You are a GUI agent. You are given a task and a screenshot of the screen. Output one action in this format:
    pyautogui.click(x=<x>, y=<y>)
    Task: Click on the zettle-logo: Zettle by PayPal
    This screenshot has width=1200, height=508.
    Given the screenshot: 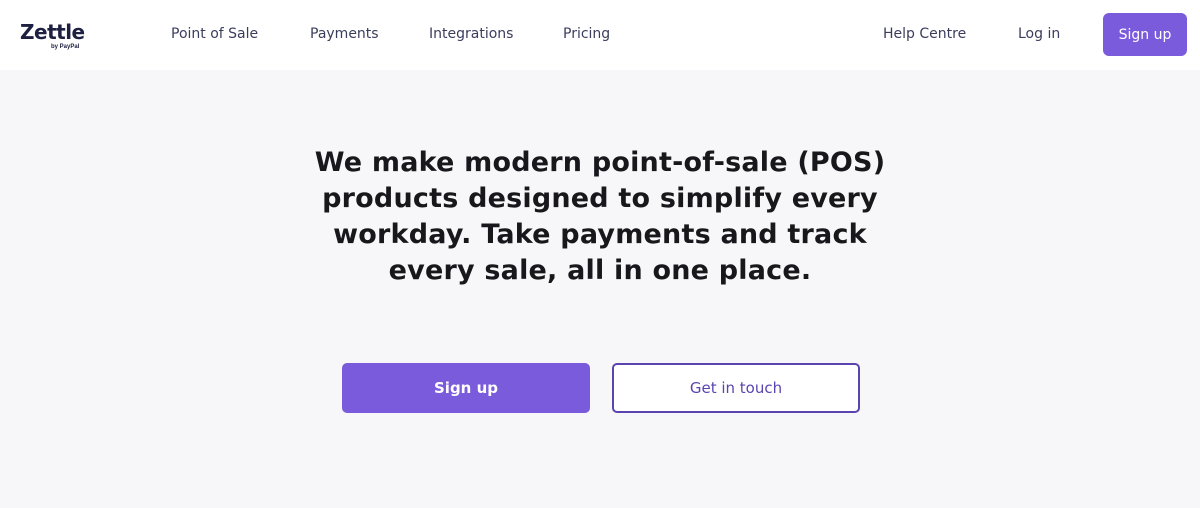 What is the action you would take?
    pyautogui.click(x=55, y=38)
    